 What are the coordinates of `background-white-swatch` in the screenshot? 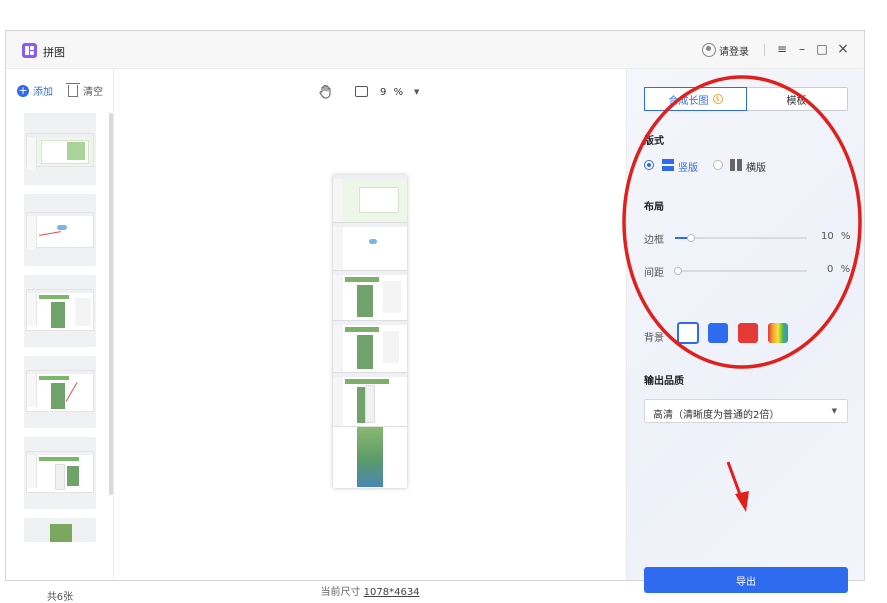 It's located at (688, 333).